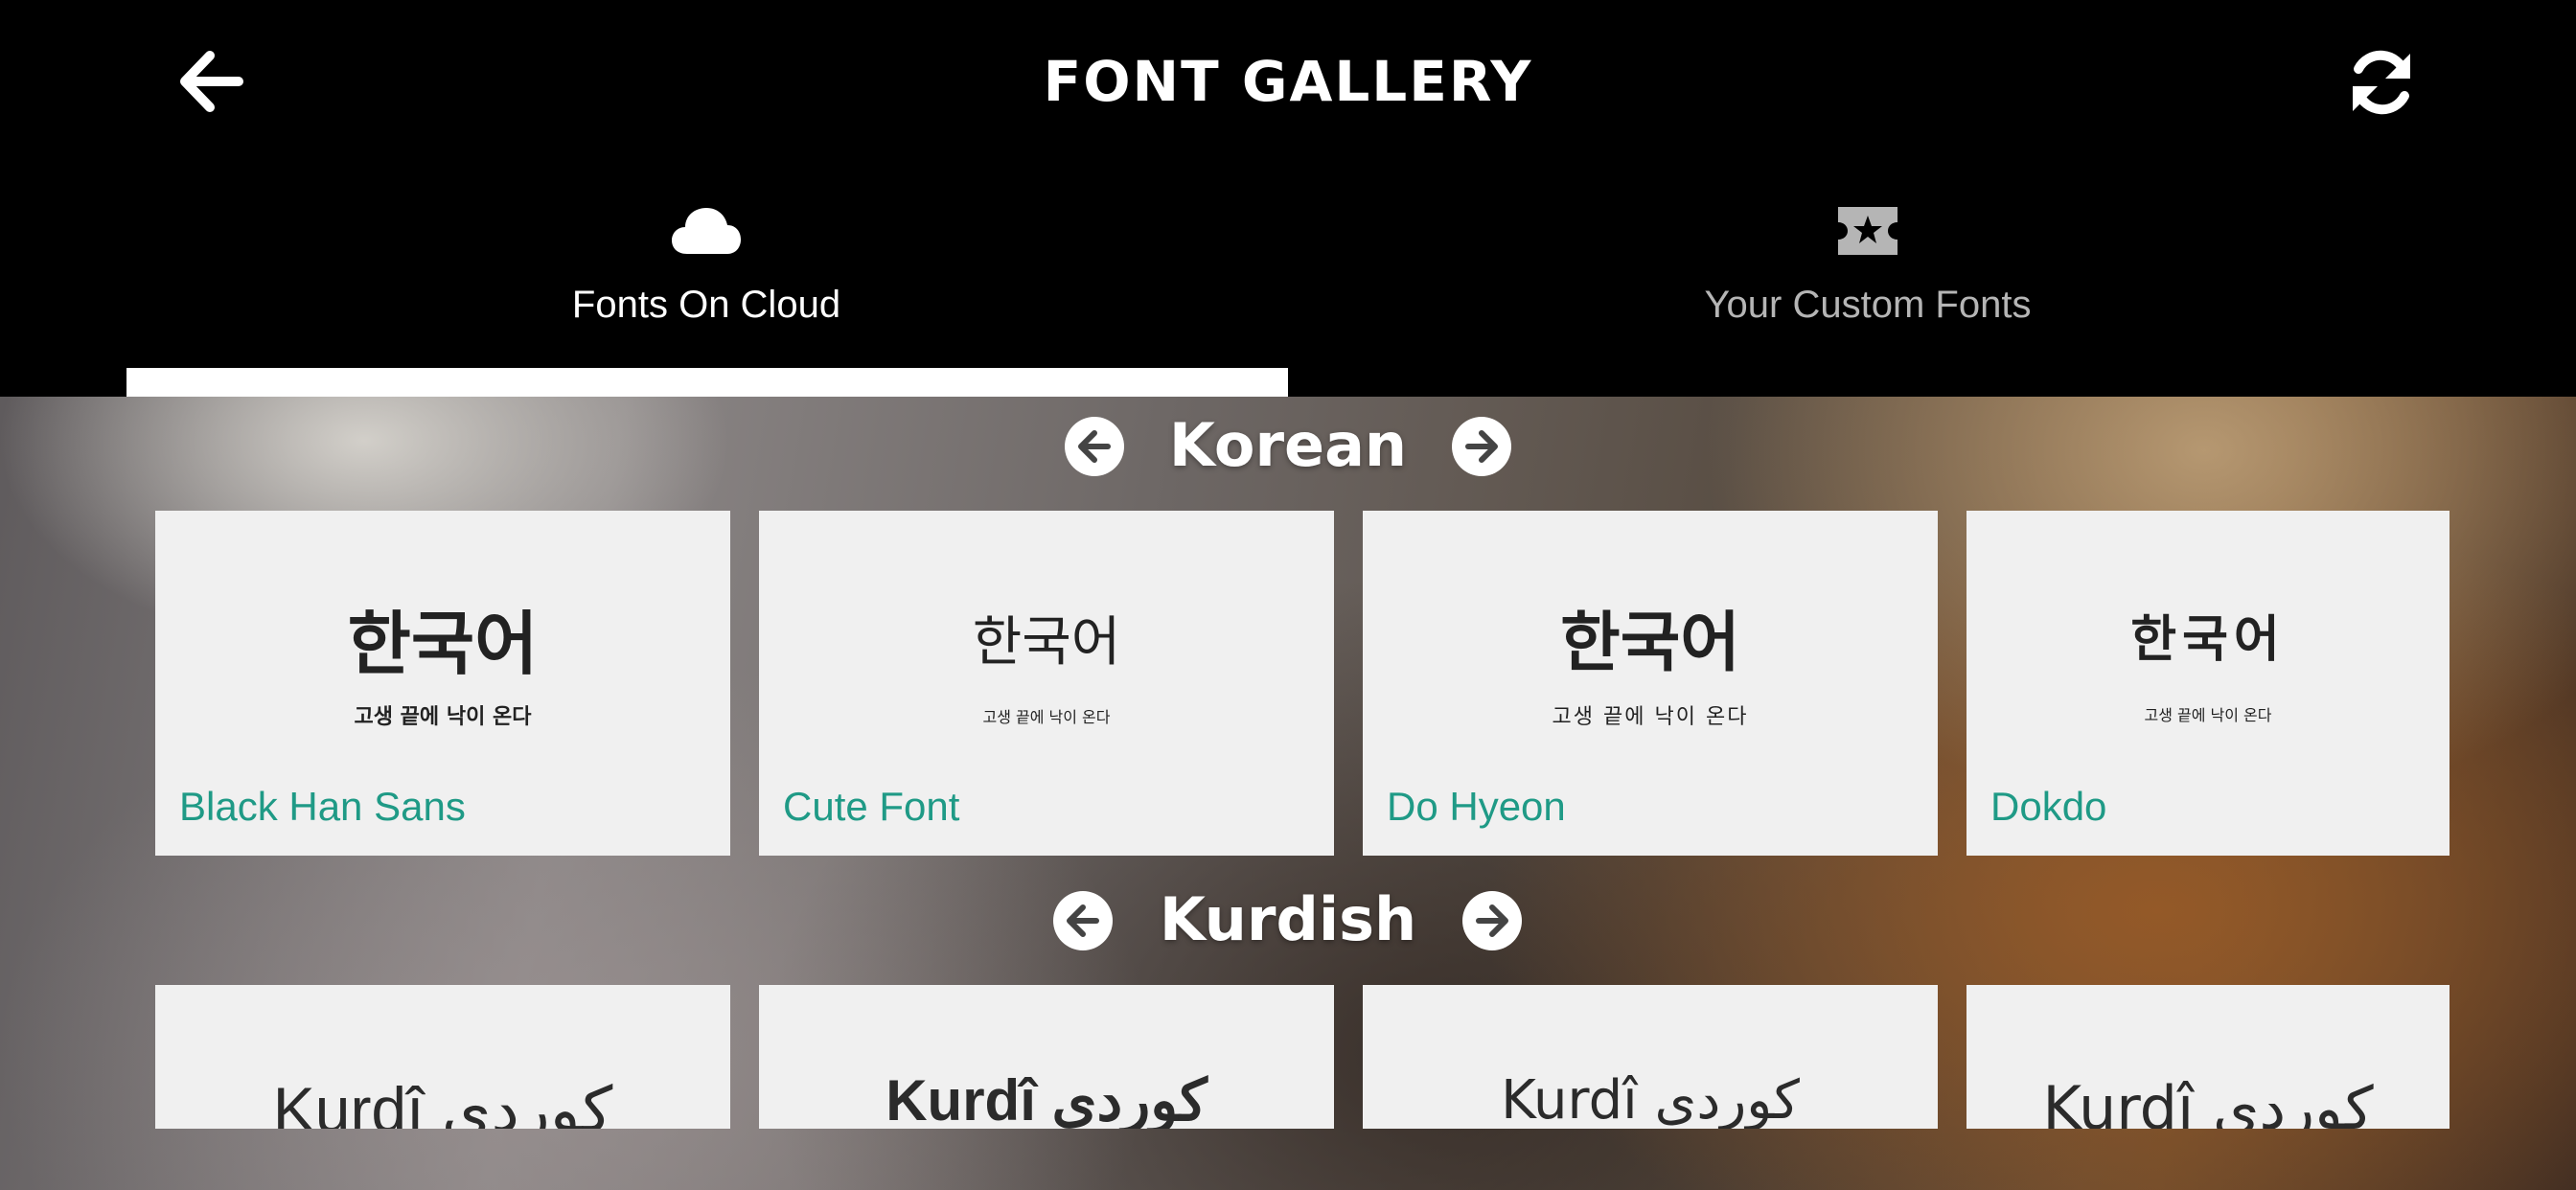 This screenshot has width=2576, height=1190. Describe the element at coordinates (1288, 82) in the screenshot. I see `page-title: FONT GALLERY` at that location.